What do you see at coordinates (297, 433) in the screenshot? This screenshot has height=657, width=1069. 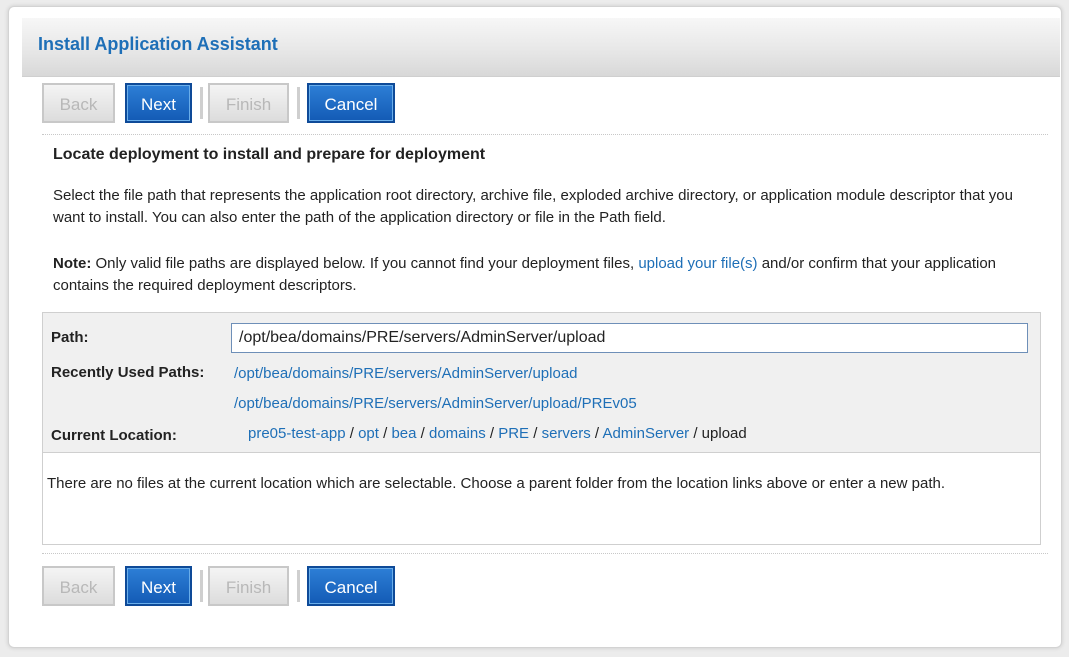 I see `breadcrumb-link: pre05-test-app` at bounding box center [297, 433].